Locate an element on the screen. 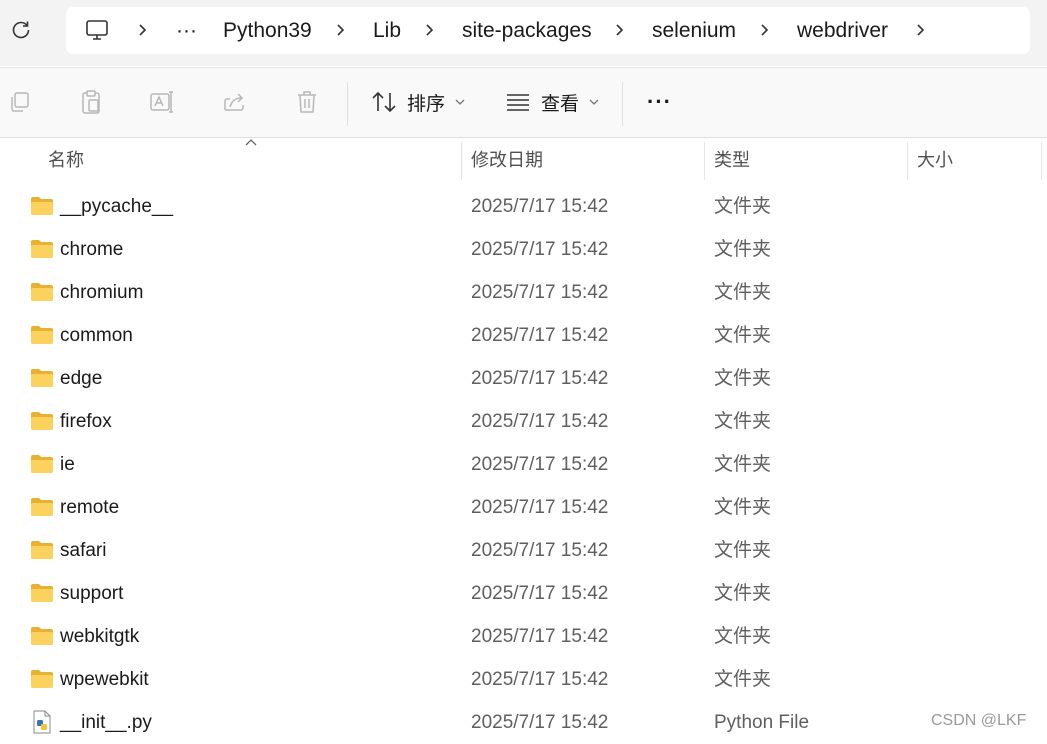  refresh-icon is located at coordinates (21, 30).